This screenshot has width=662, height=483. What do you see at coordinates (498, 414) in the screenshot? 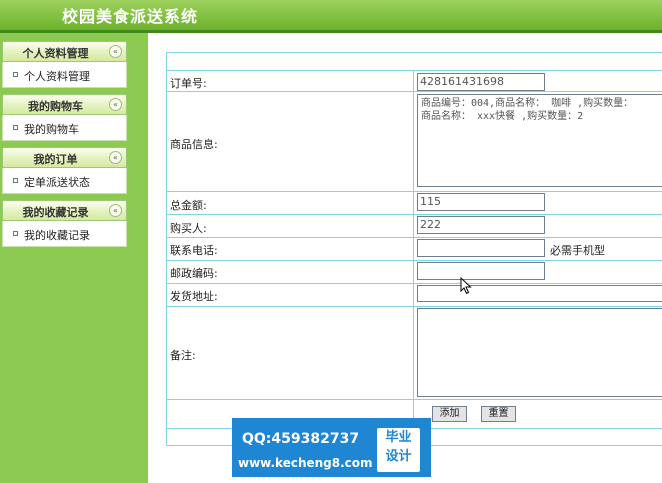
I see `reset-button: 重置` at bounding box center [498, 414].